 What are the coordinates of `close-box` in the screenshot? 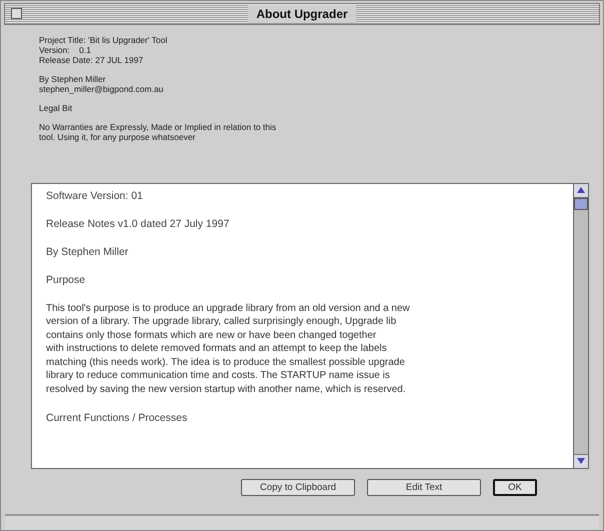 It's located at (16, 13).